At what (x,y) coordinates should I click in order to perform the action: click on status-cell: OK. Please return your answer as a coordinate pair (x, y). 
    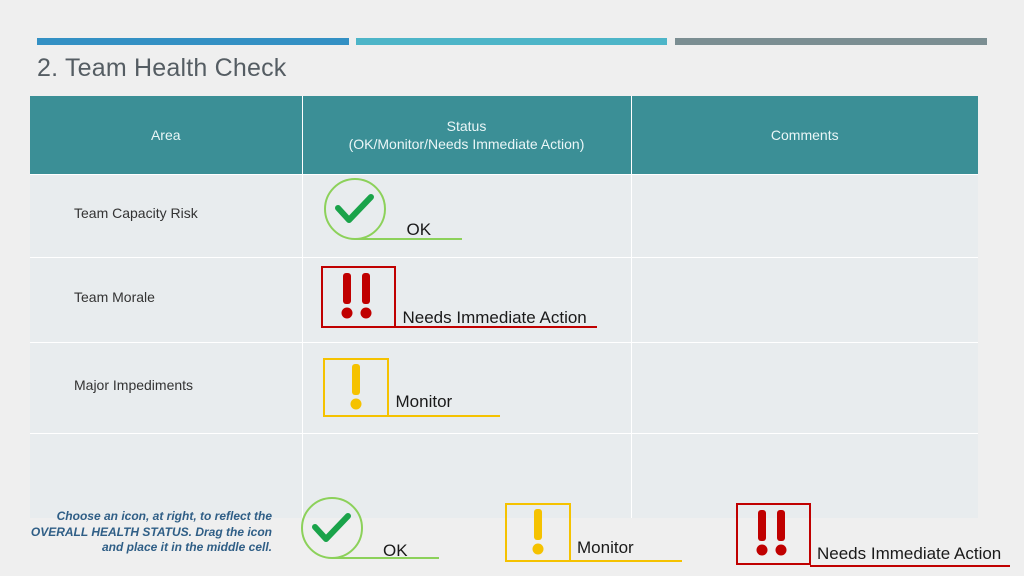
    Looking at the image, I should click on (467, 216).